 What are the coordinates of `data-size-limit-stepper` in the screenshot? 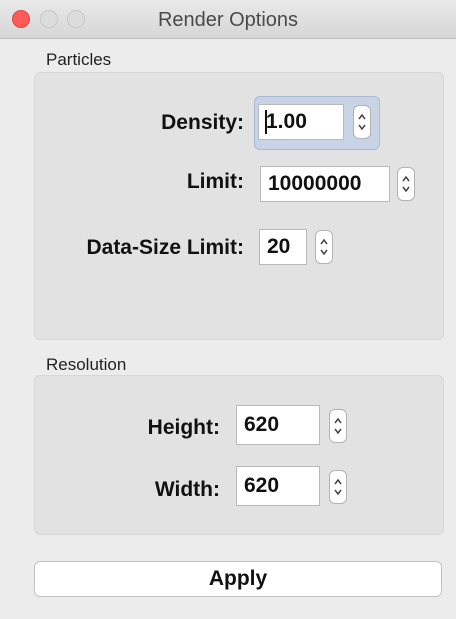 It's located at (324, 247).